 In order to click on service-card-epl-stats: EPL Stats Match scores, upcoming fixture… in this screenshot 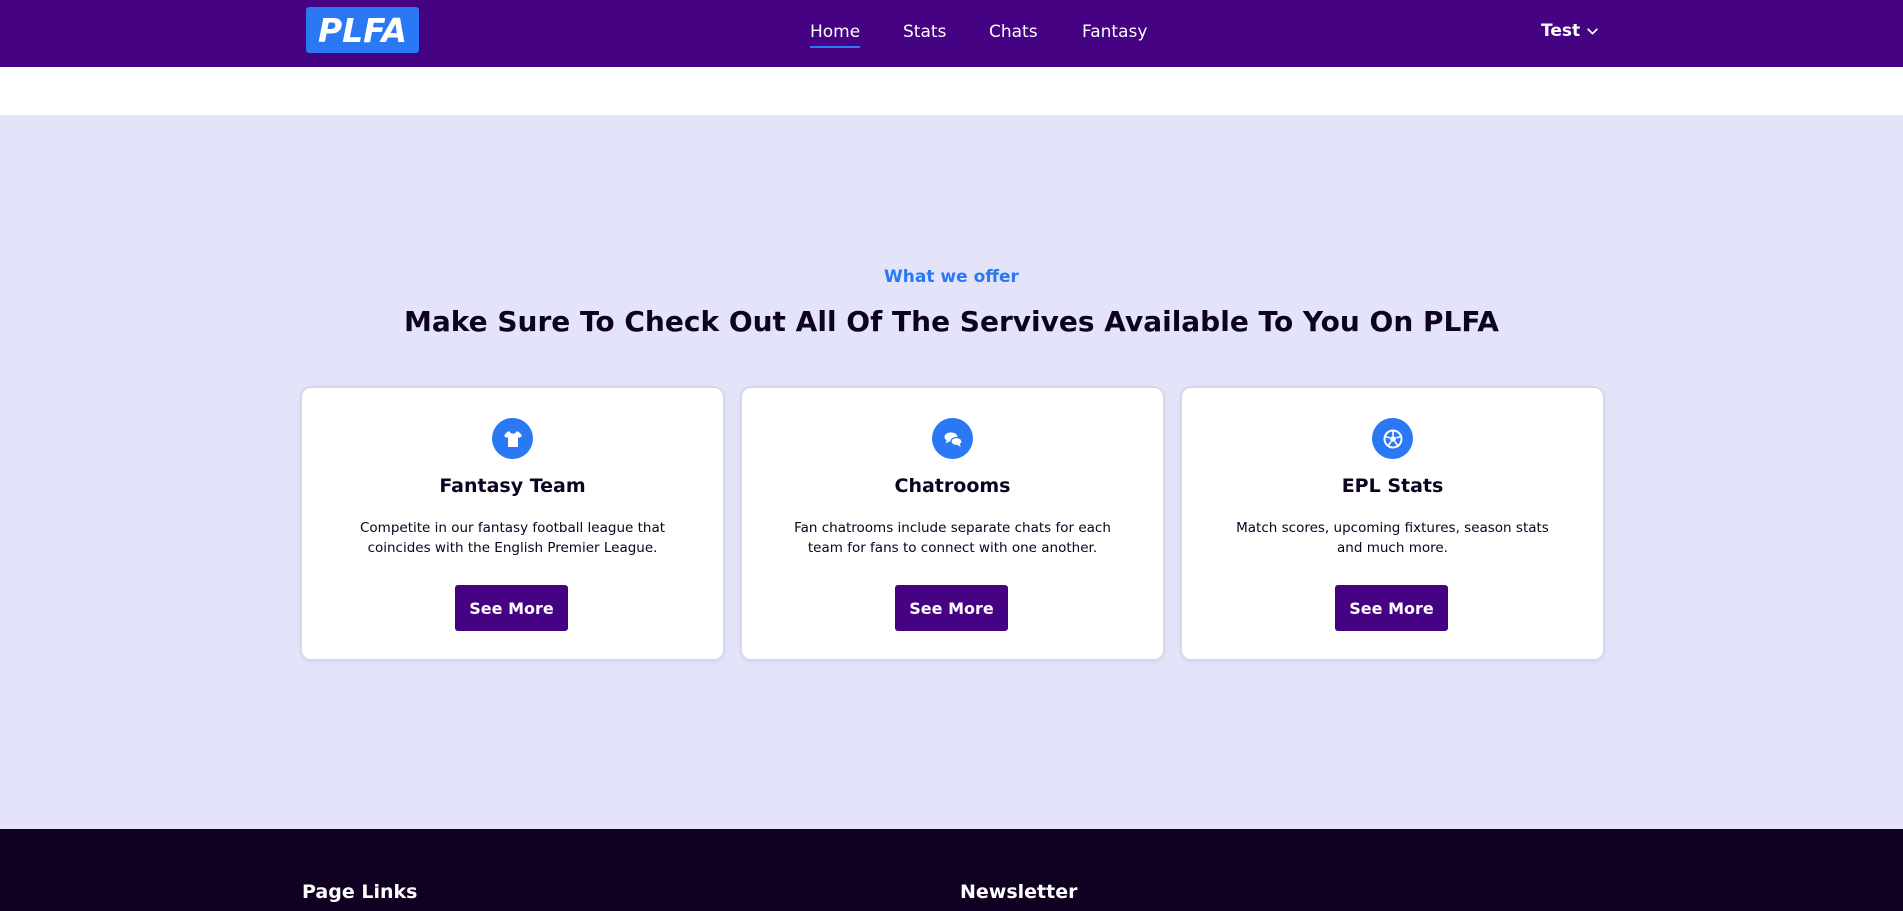, I will do `click(1392, 523)`.